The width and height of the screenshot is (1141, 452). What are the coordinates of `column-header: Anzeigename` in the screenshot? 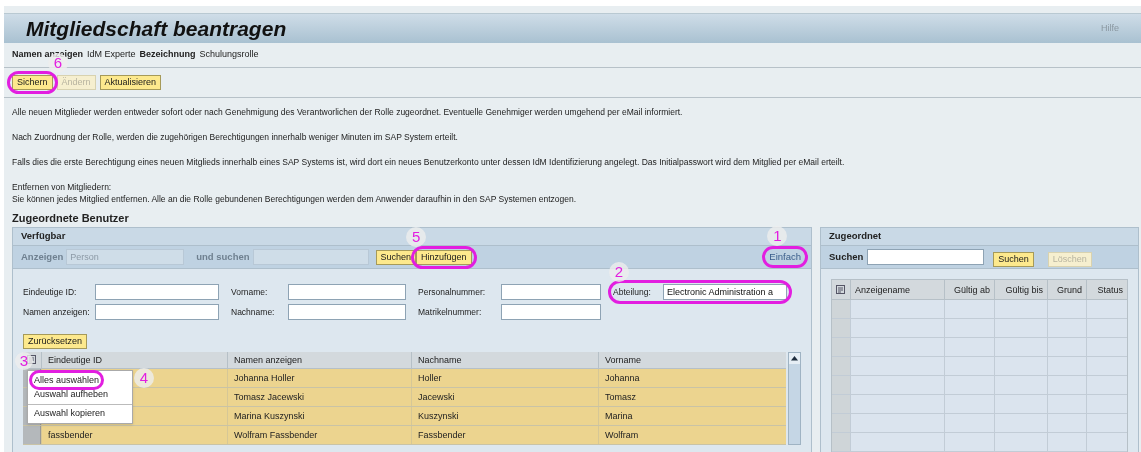 It's located at (897, 289).